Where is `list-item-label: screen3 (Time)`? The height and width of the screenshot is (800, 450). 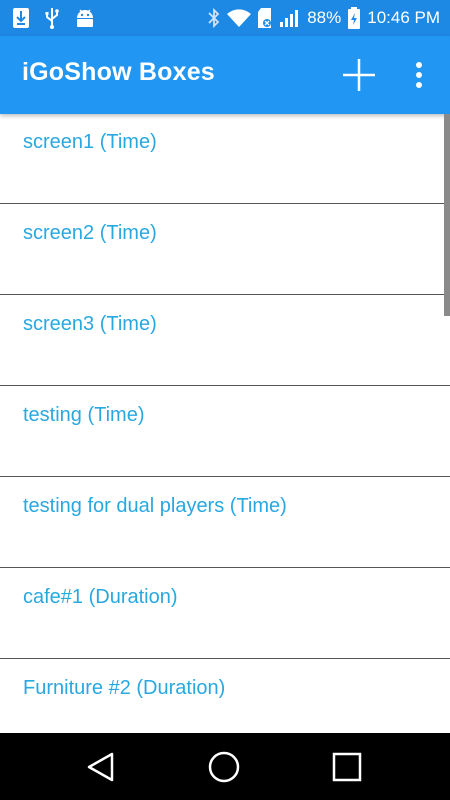
list-item-label: screen3 (Time) is located at coordinates (90, 324).